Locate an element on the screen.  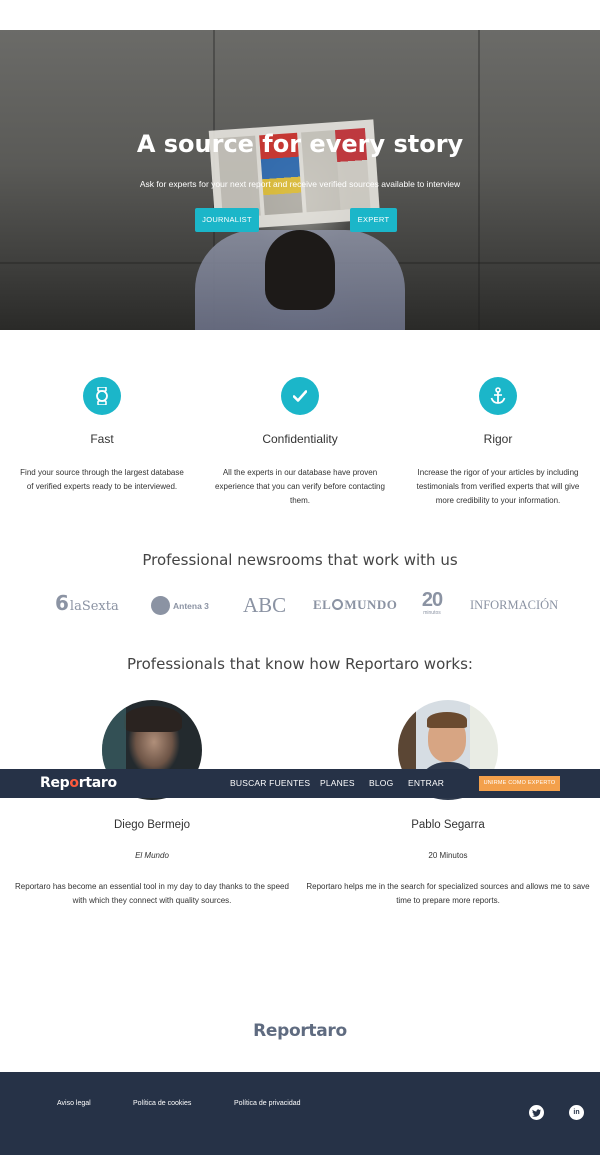
abc-logo: ABC is located at coordinates (265, 605).